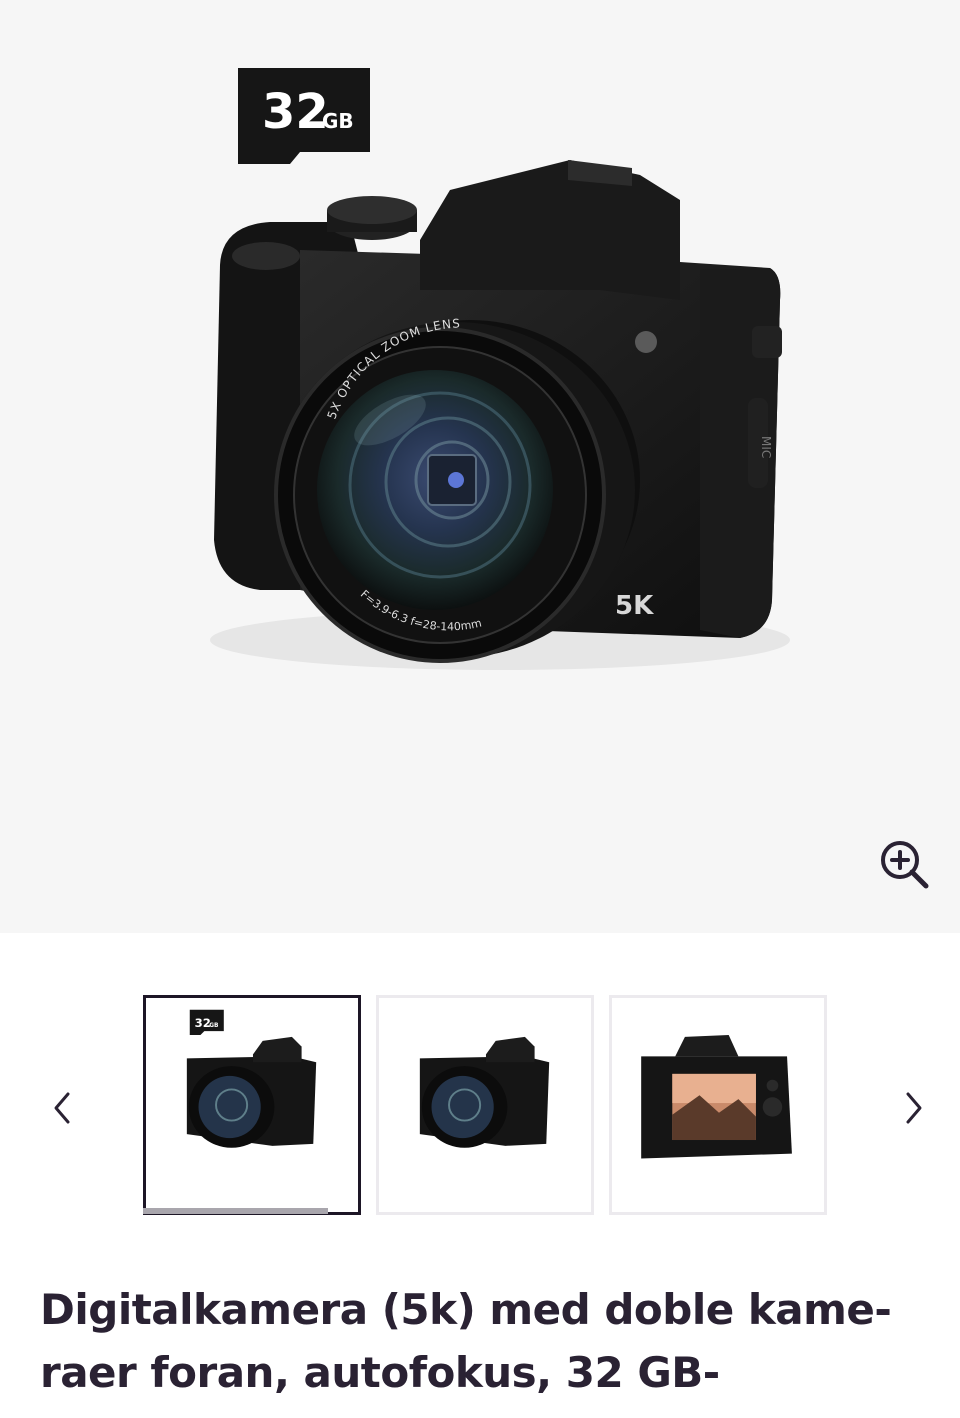  I want to click on gallery-next-button, so click(914, 1108).